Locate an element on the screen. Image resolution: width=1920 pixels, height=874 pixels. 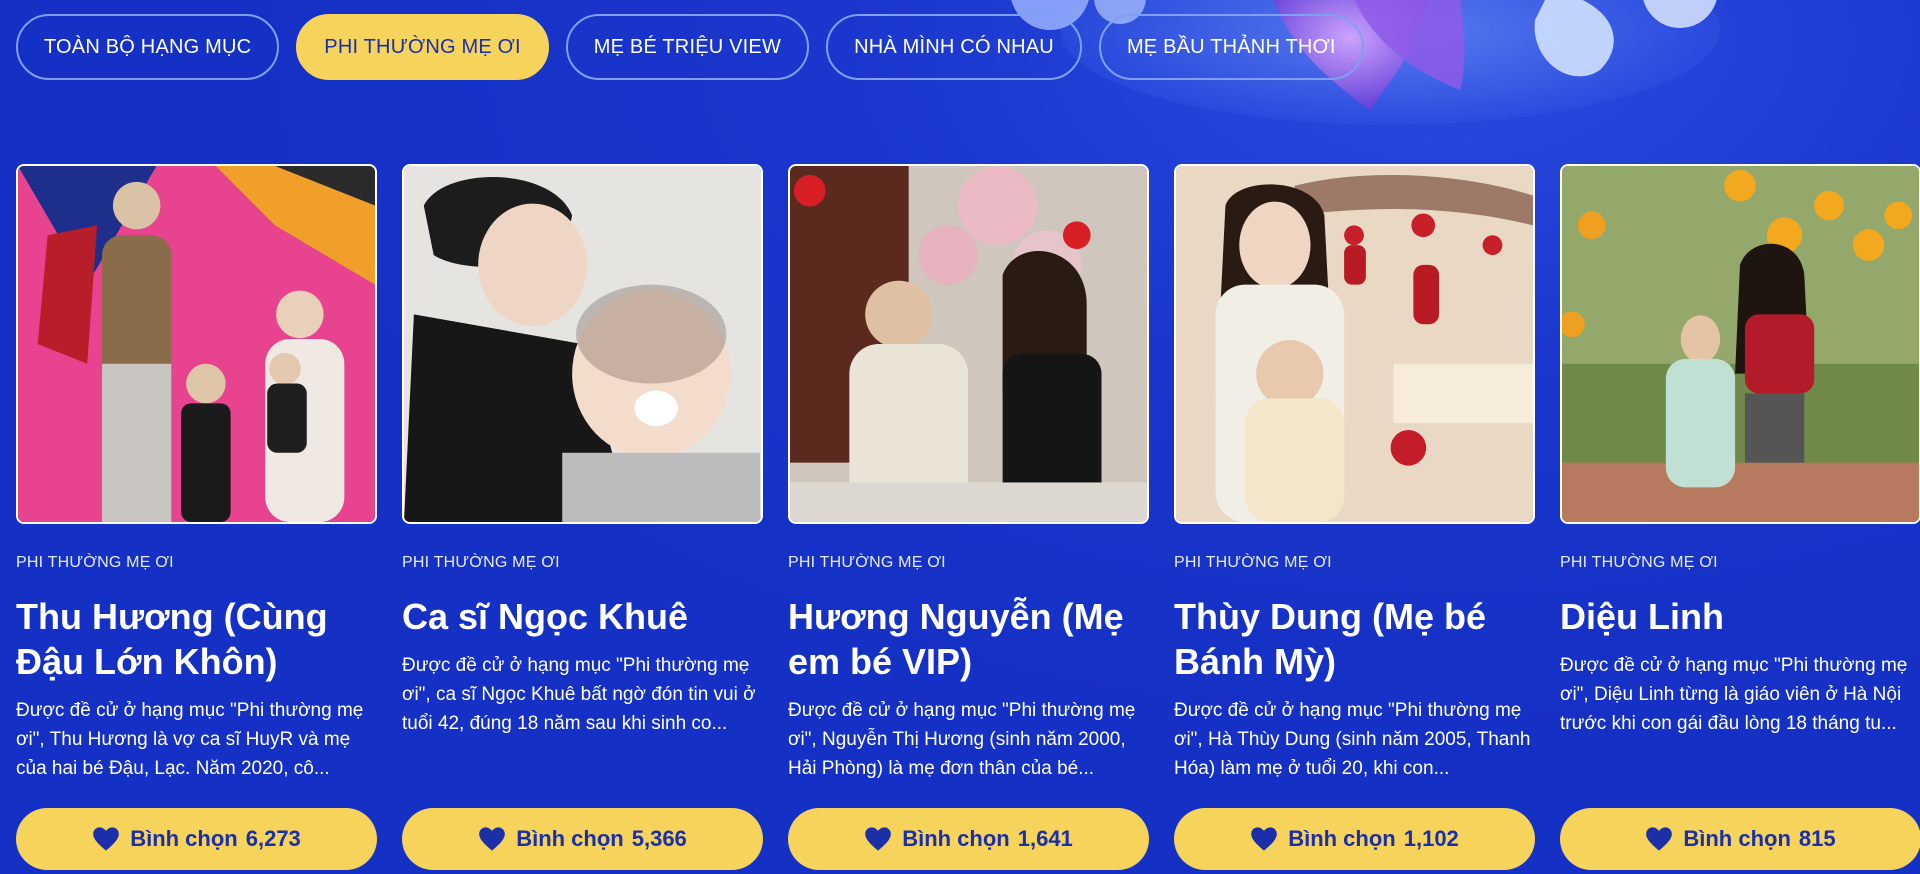
nominee-name: Thùy Dung (Mẹ bé Bánh Mỳ) is located at coordinates (1354, 639).